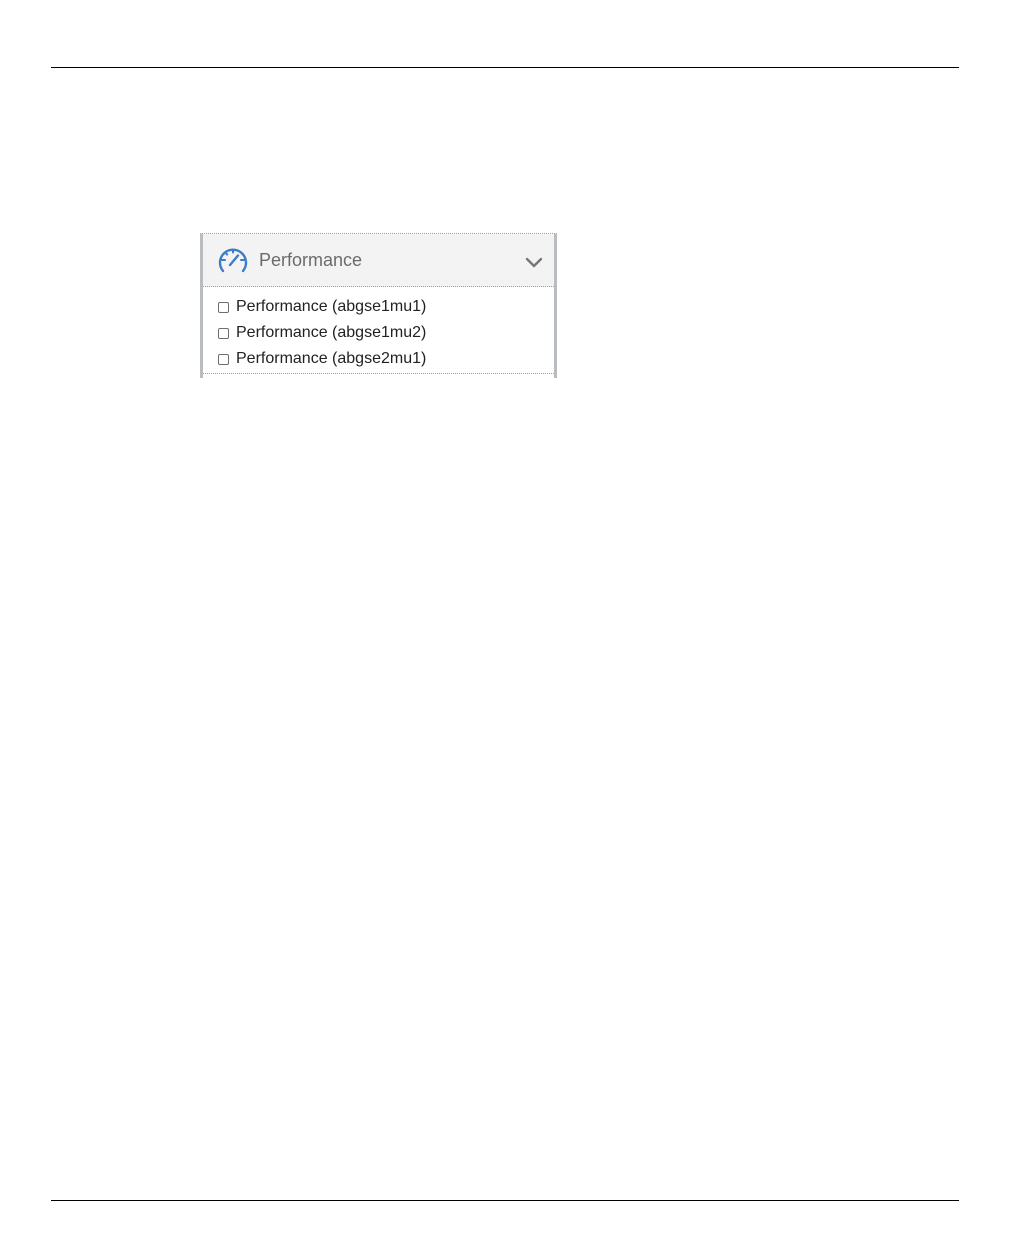  Describe the element at coordinates (233, 260) in the screenshot. I see `speedometer-icon` at that location.